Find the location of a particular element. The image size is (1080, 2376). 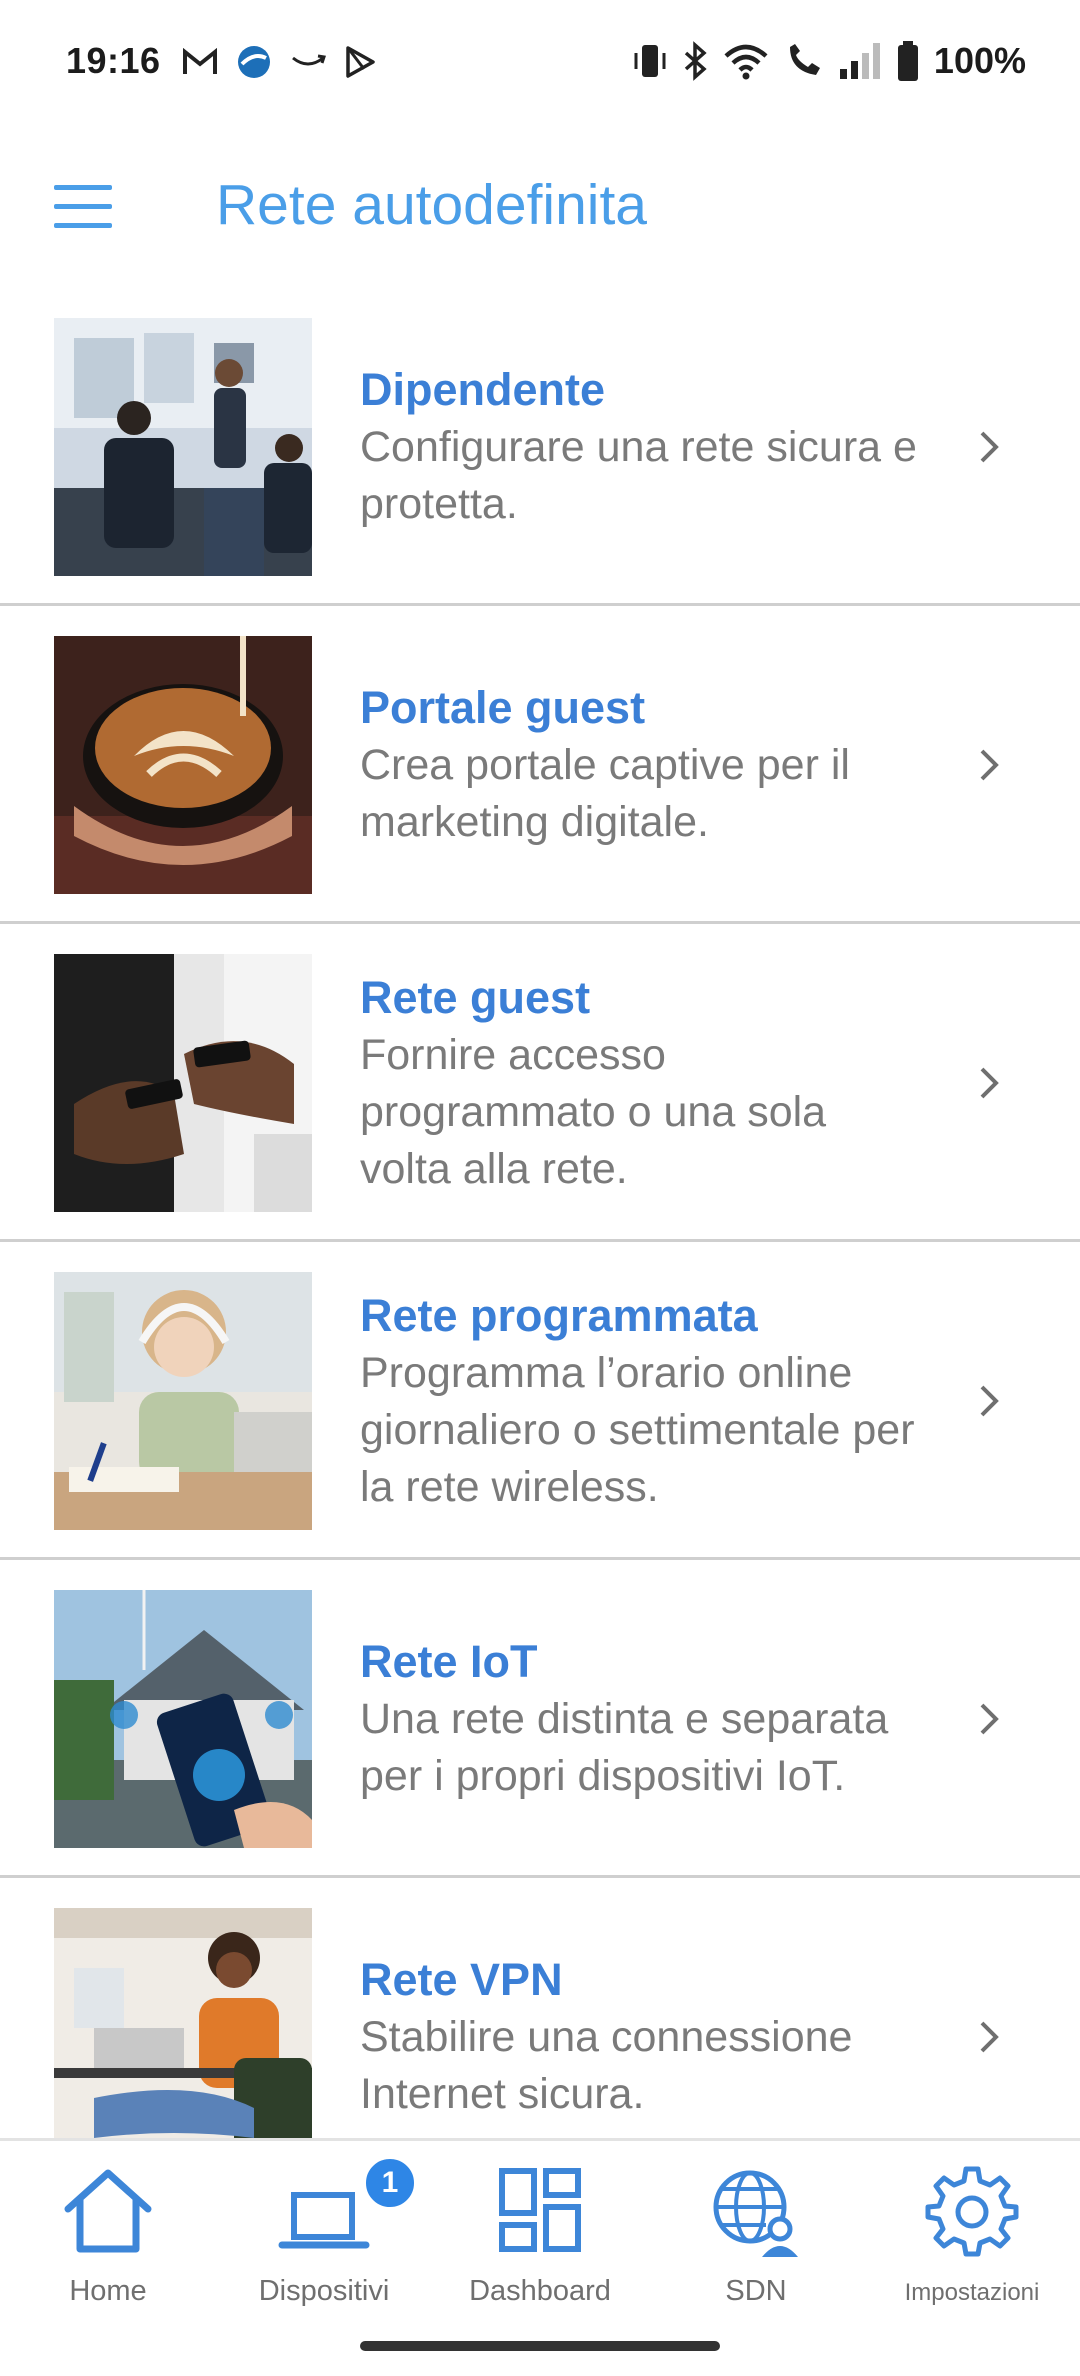

nav-home: Home is located at coordinates (108, 2241).